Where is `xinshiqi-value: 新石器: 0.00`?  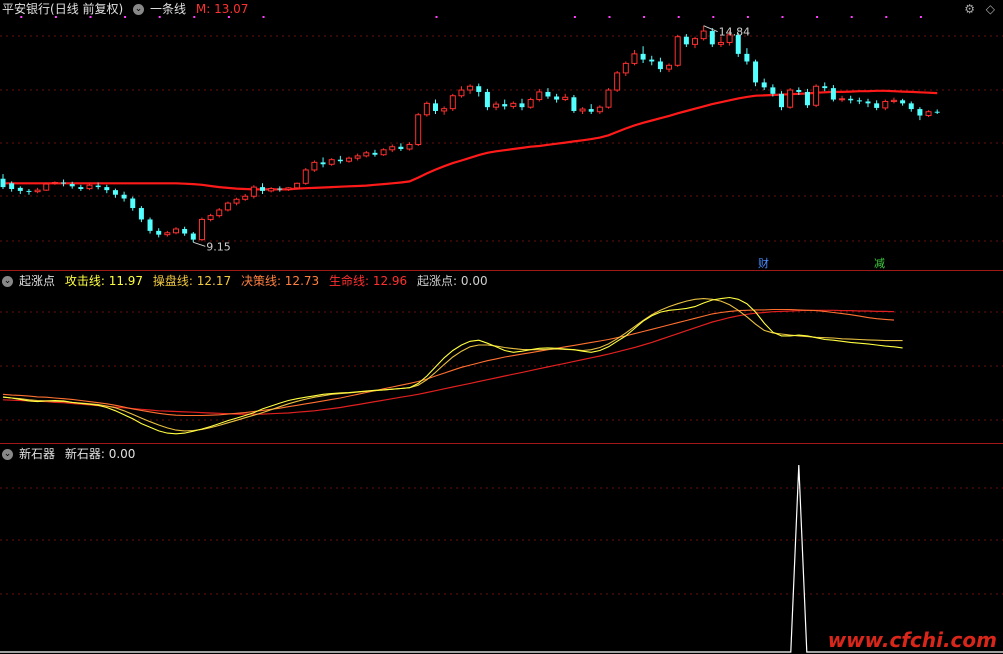
xinshiqi-value: 新石器: 0.00 is located at coordinates (100, 454).